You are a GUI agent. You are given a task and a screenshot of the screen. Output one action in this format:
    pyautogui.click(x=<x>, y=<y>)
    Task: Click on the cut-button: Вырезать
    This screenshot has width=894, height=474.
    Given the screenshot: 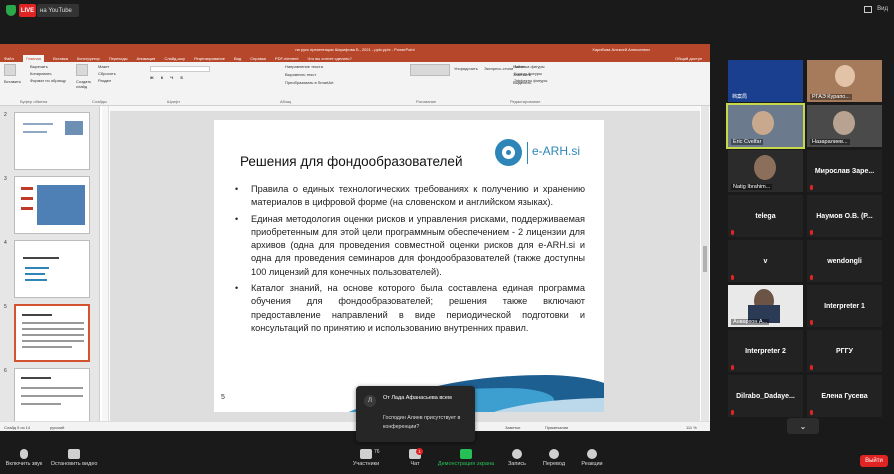 What is the action you would take?
    pyautogui.click(x=39, y=66)
    